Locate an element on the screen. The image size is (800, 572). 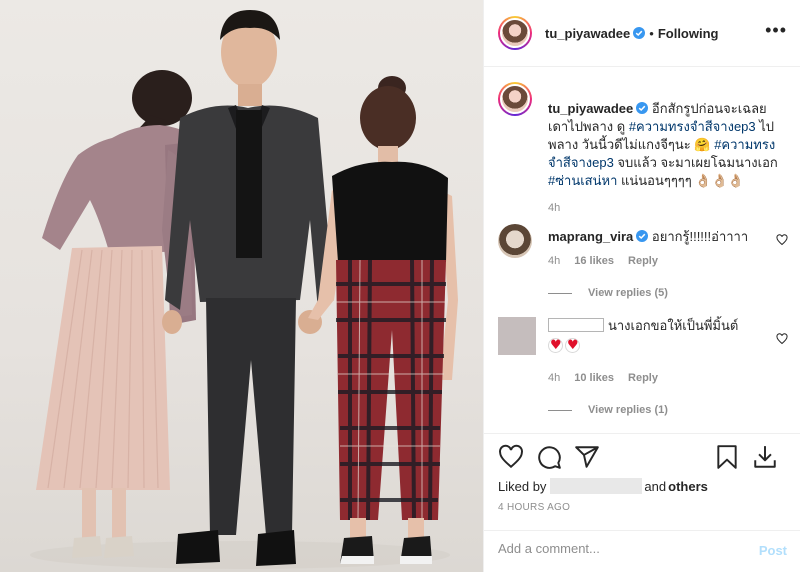
view-replies-label: View replies (5) is located at coordinates (628, 293).